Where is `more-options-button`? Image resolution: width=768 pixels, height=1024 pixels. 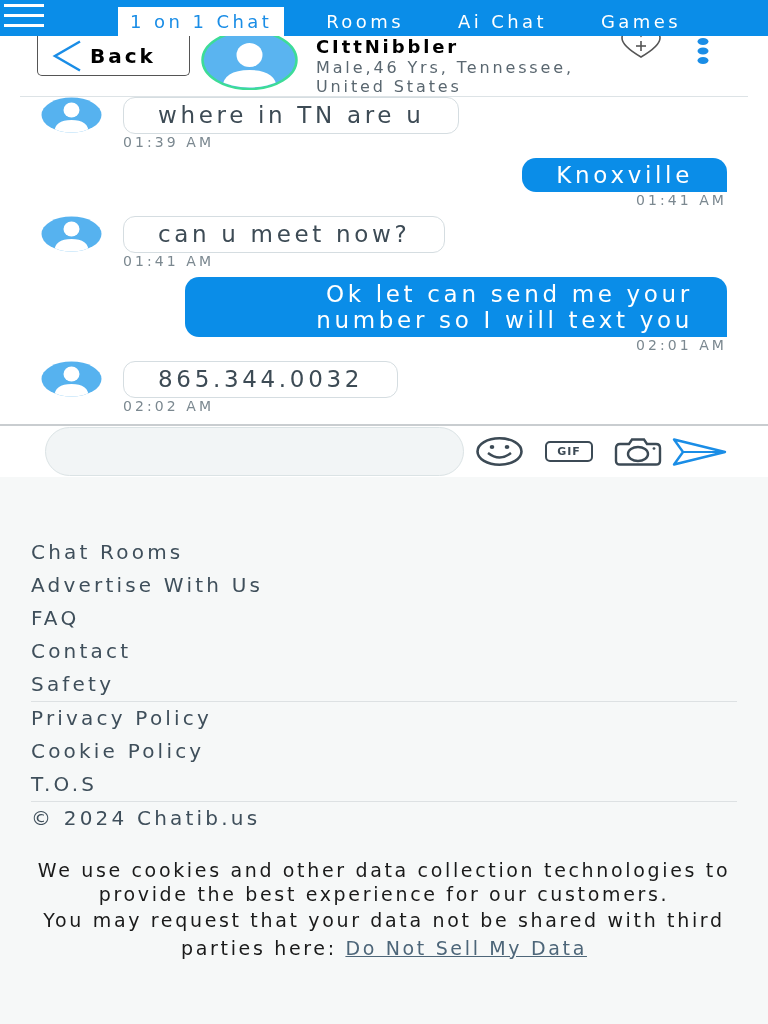 more-options-button is located at coordinates (703, 51).